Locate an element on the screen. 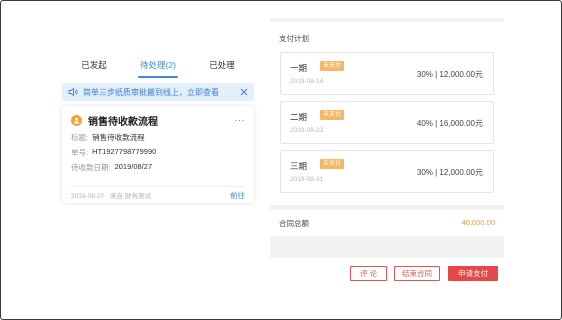 The height and width of the screenshot is (320, 562). end-contract-button: 结束合同 is located at coordinates (417, 273).